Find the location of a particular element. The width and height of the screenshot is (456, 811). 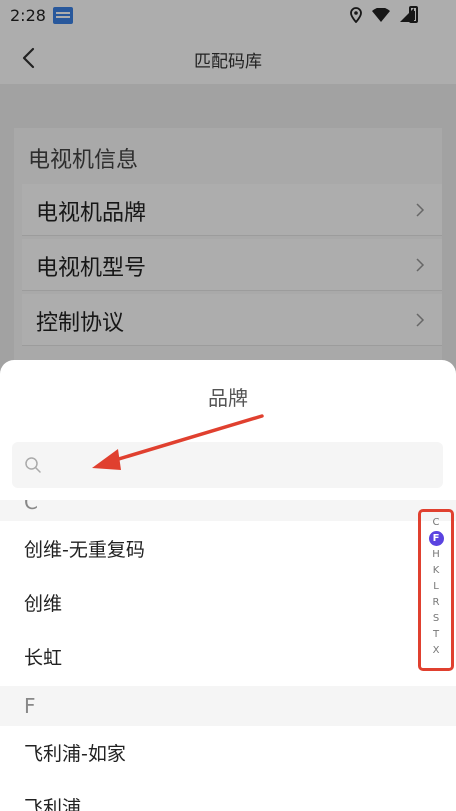

sheet-title: 品牌 is located at coordinates (228, 398).